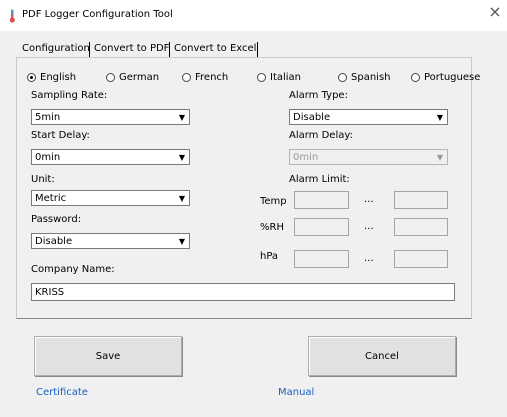  What do you see at coordinates (110, 198) in the screenshot?
I see `unit-select: Metric ▼` at bounding box center [110, 198].